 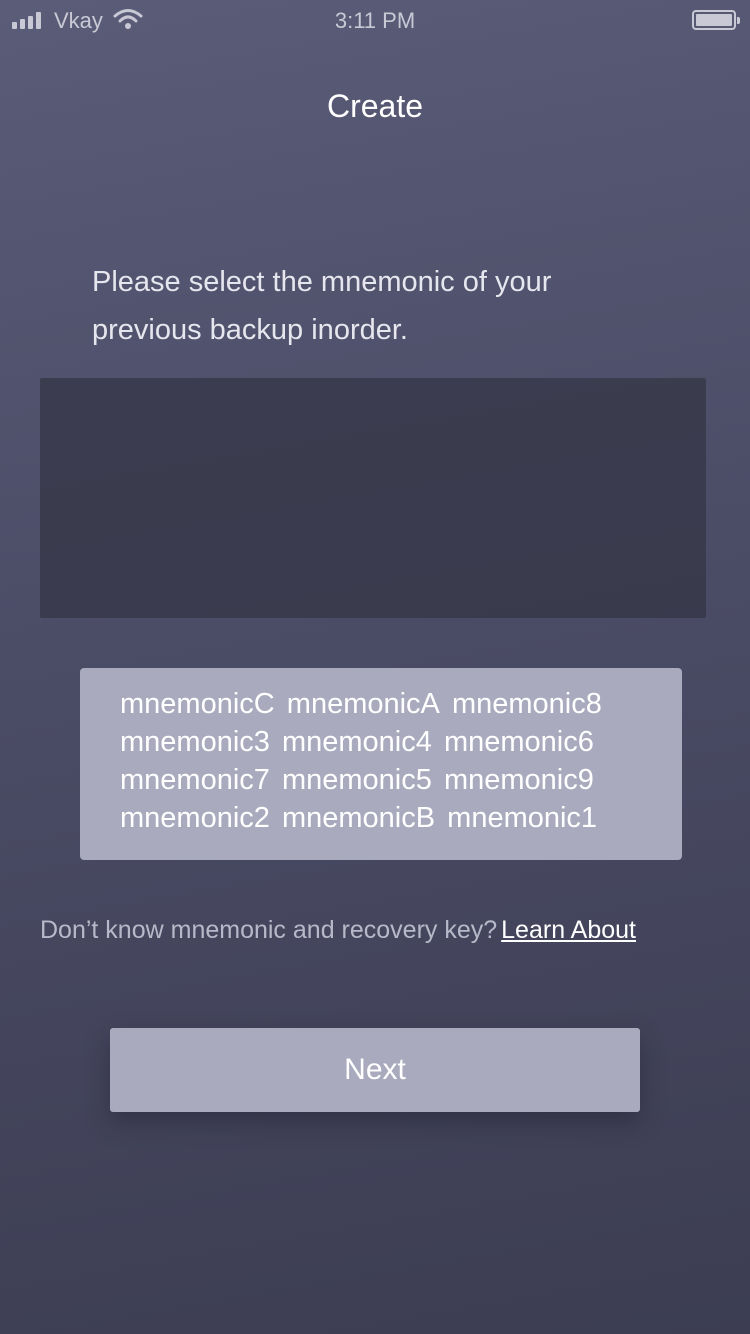 I want to click on status-time: 3:11 PM, so click(x=375, y=20).